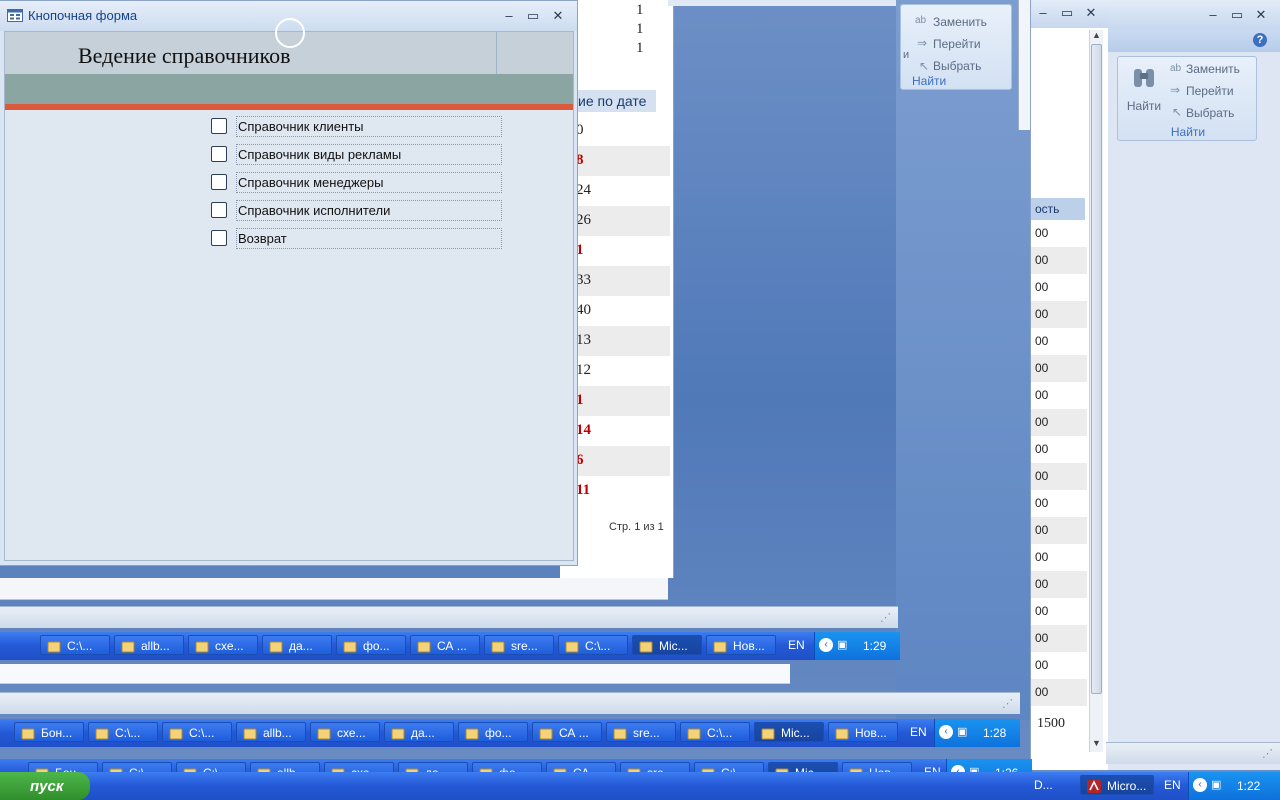 Image resolution: width=1280 pixels, height=800 pixels. I want to click on right-datasheet-titlebar: – ▭ ✕, so click(1070, 14).